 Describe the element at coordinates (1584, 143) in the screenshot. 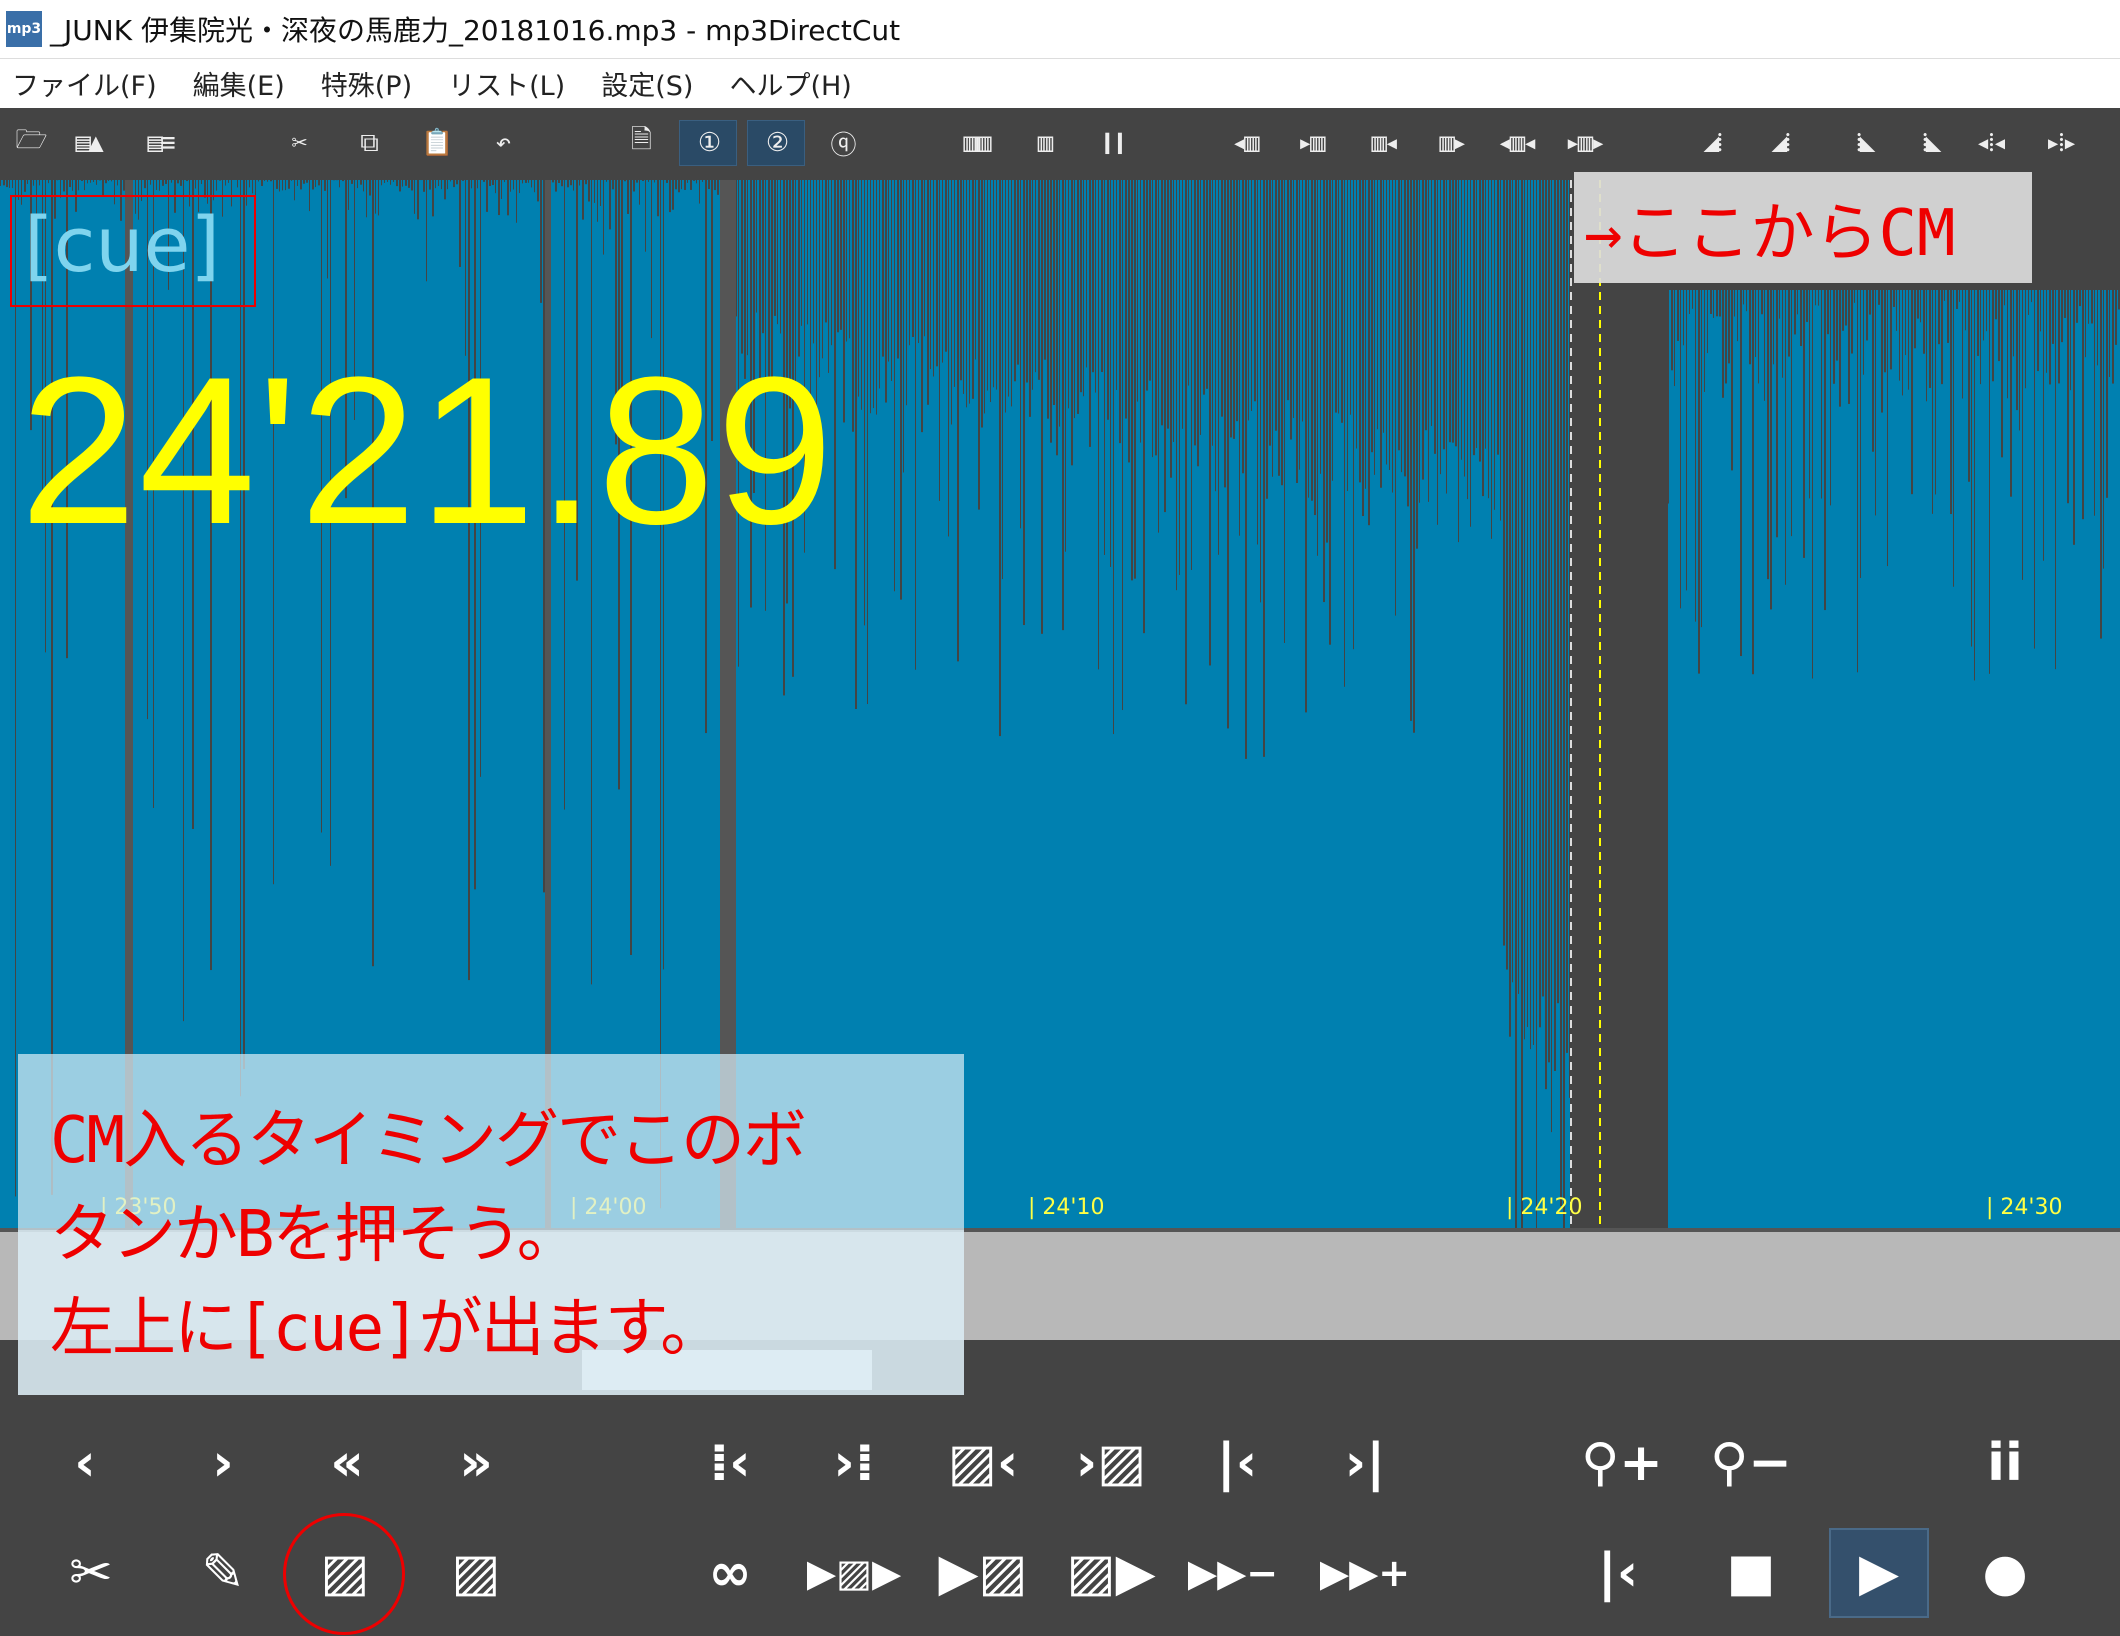

I see `marker-expand-icon: ▸▥▸` at that location.